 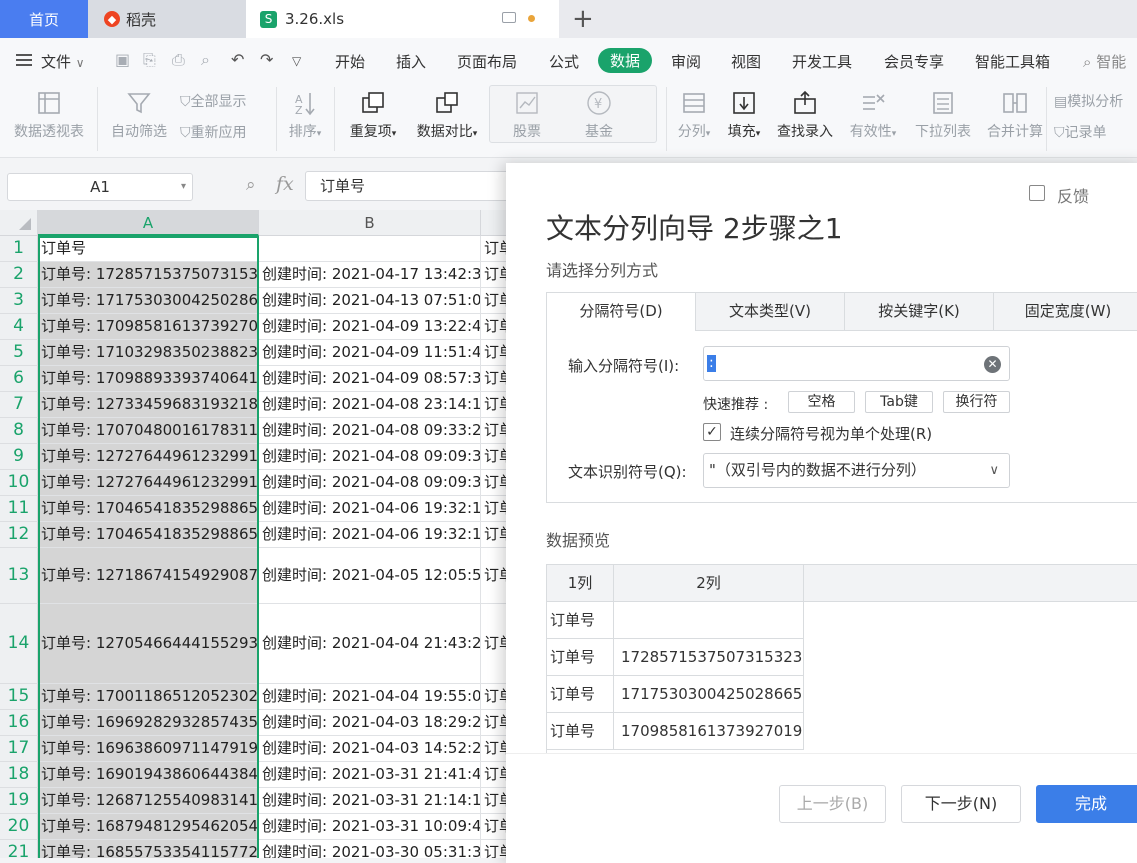 I want to click on cell-a: 订单号, so click(x=148, y=249).